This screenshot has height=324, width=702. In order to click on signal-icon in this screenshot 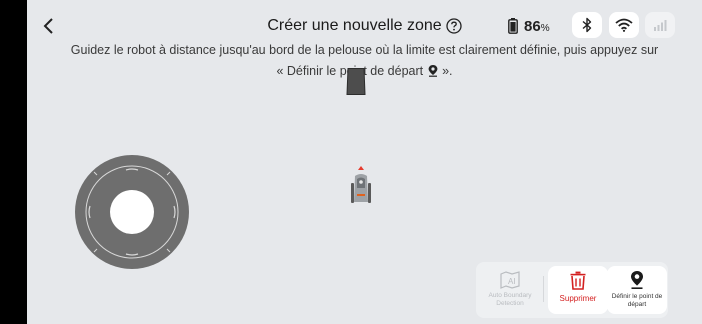, I will do `click(660, 25)`.